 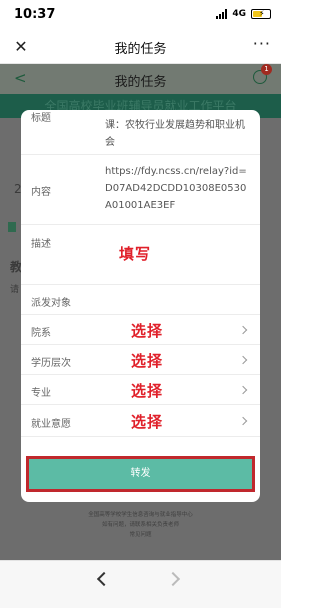 What do you see at coordinates (35, 14) in the screenshot?
I see `status-time: 10:37` at bounding box center [35, 14].